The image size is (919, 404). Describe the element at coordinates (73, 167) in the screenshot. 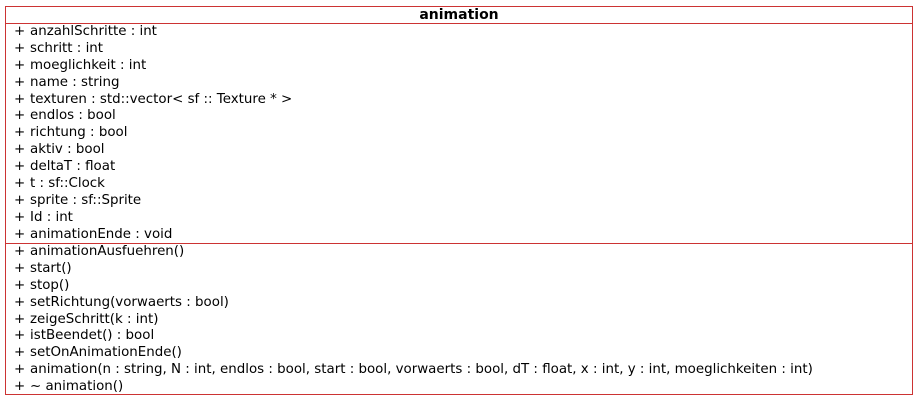

I see `attribute-row-text: deltaT : float` at that location.